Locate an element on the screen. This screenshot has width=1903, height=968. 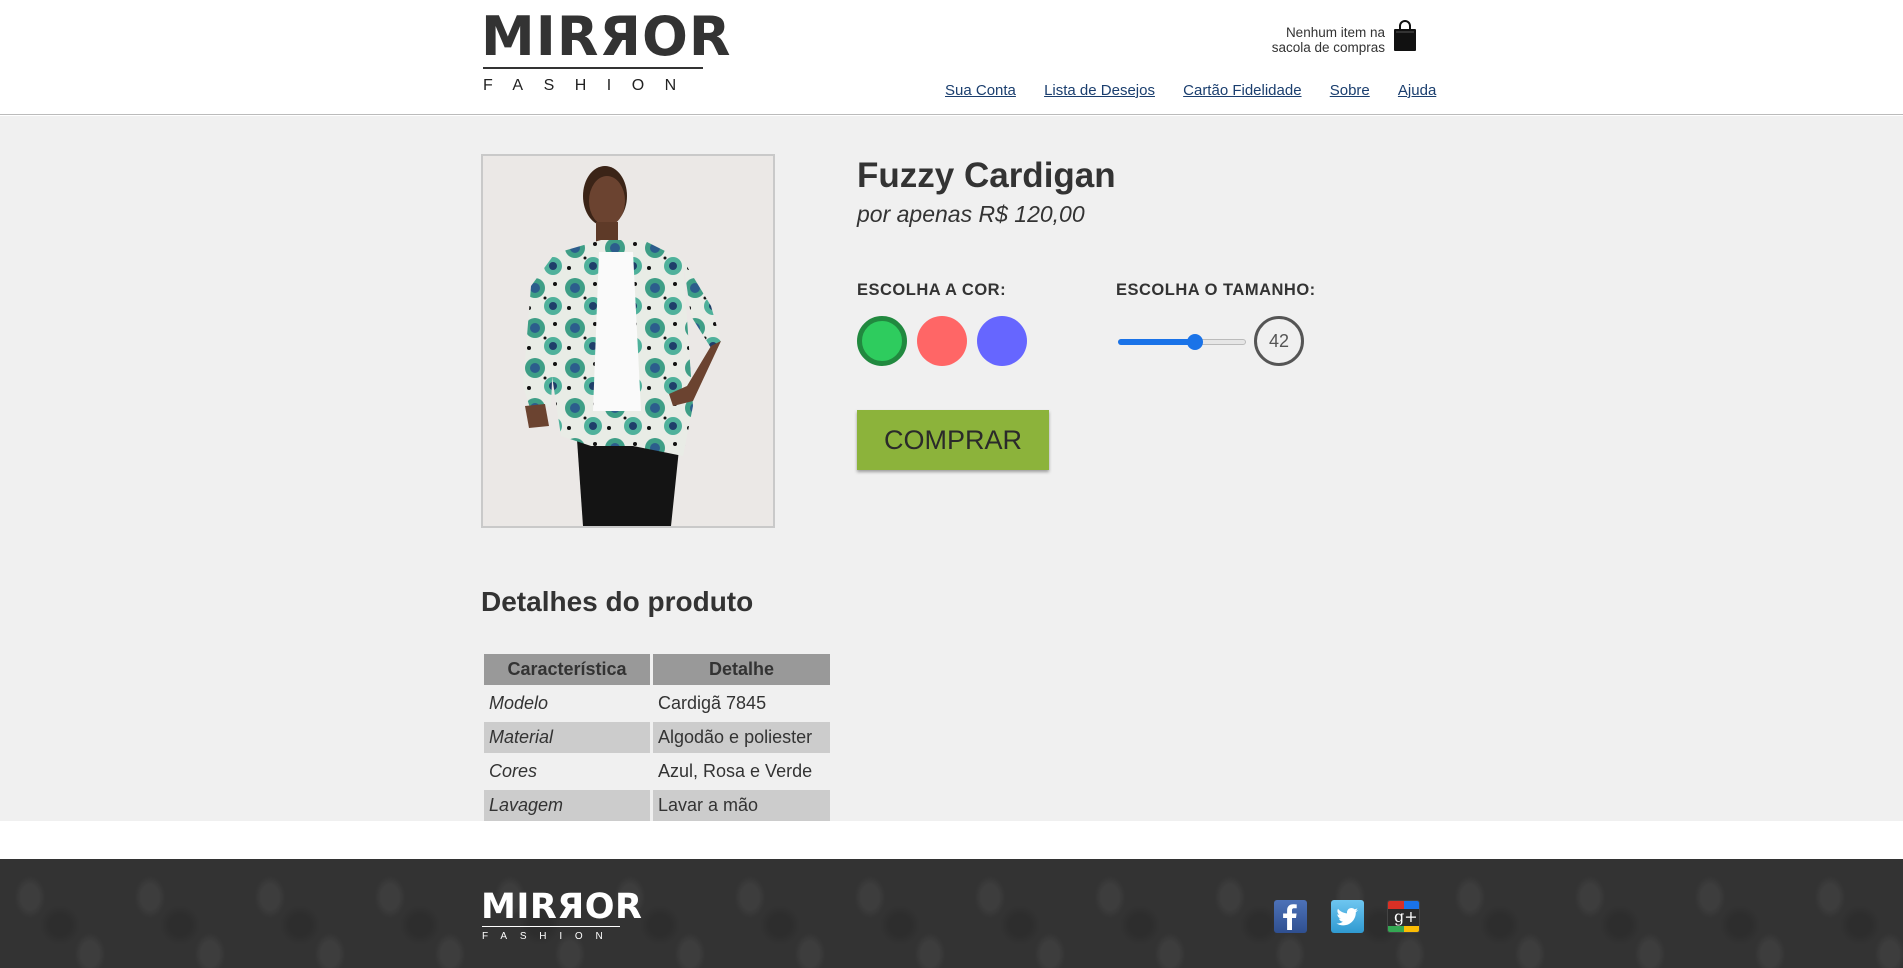
footer-logo-wordmark: MIRЯOR is located at coordinates (562, 907).